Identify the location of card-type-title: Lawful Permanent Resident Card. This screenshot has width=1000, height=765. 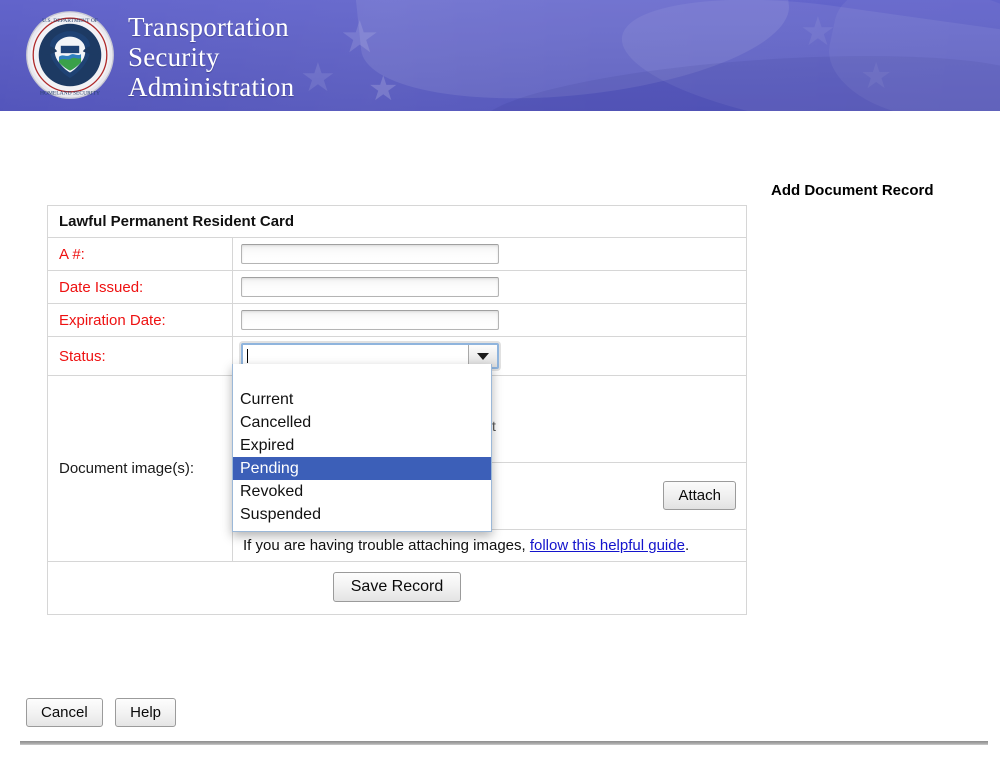
(397, 221).